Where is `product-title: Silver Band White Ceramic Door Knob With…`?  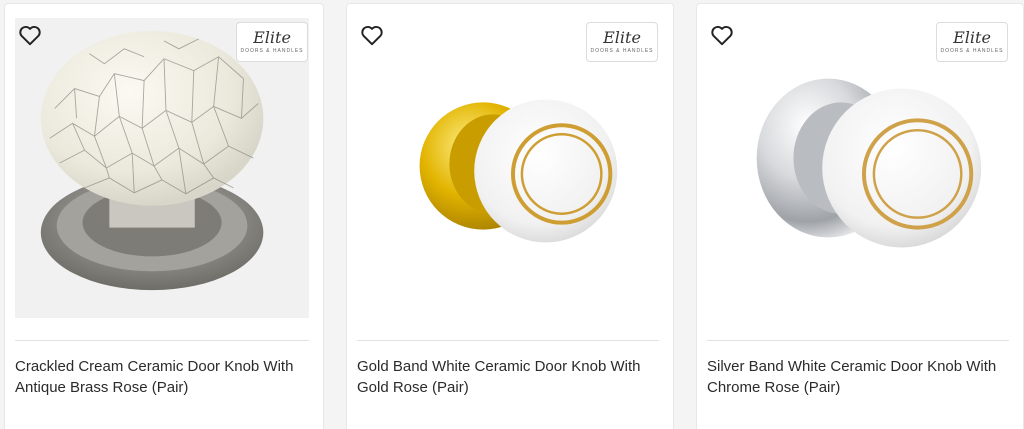 product-title: Silver Band White Ceramic Door Knob With… is located at coordinates (858, 377).